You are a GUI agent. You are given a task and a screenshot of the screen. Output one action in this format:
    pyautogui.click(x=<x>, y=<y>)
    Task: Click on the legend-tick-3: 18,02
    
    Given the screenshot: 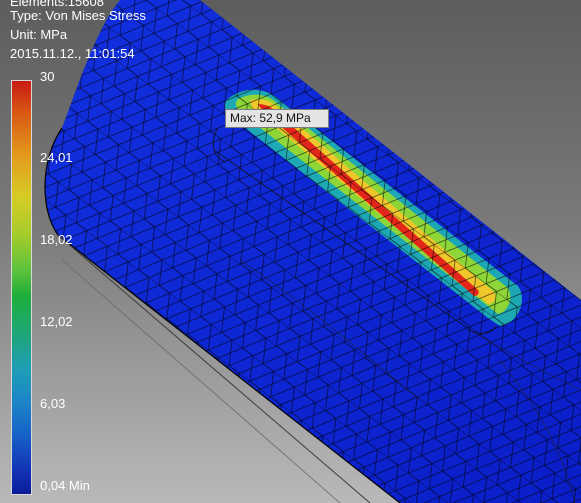 What is the action you would take?
    pyautogui.click(x=56, y=239)
    